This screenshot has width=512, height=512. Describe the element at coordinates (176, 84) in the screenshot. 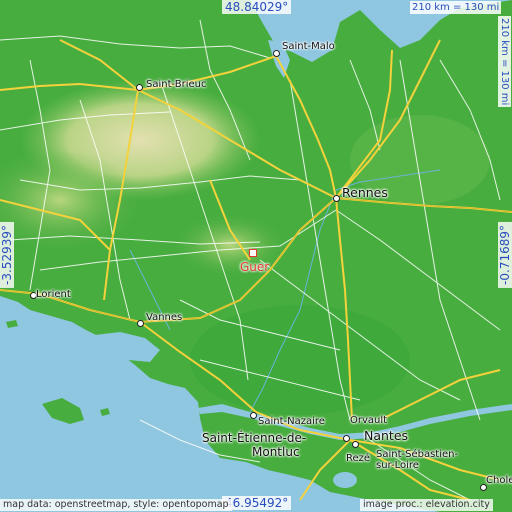

I see `city-label-saint-brieuc: Saint-Brieuc` at that location.